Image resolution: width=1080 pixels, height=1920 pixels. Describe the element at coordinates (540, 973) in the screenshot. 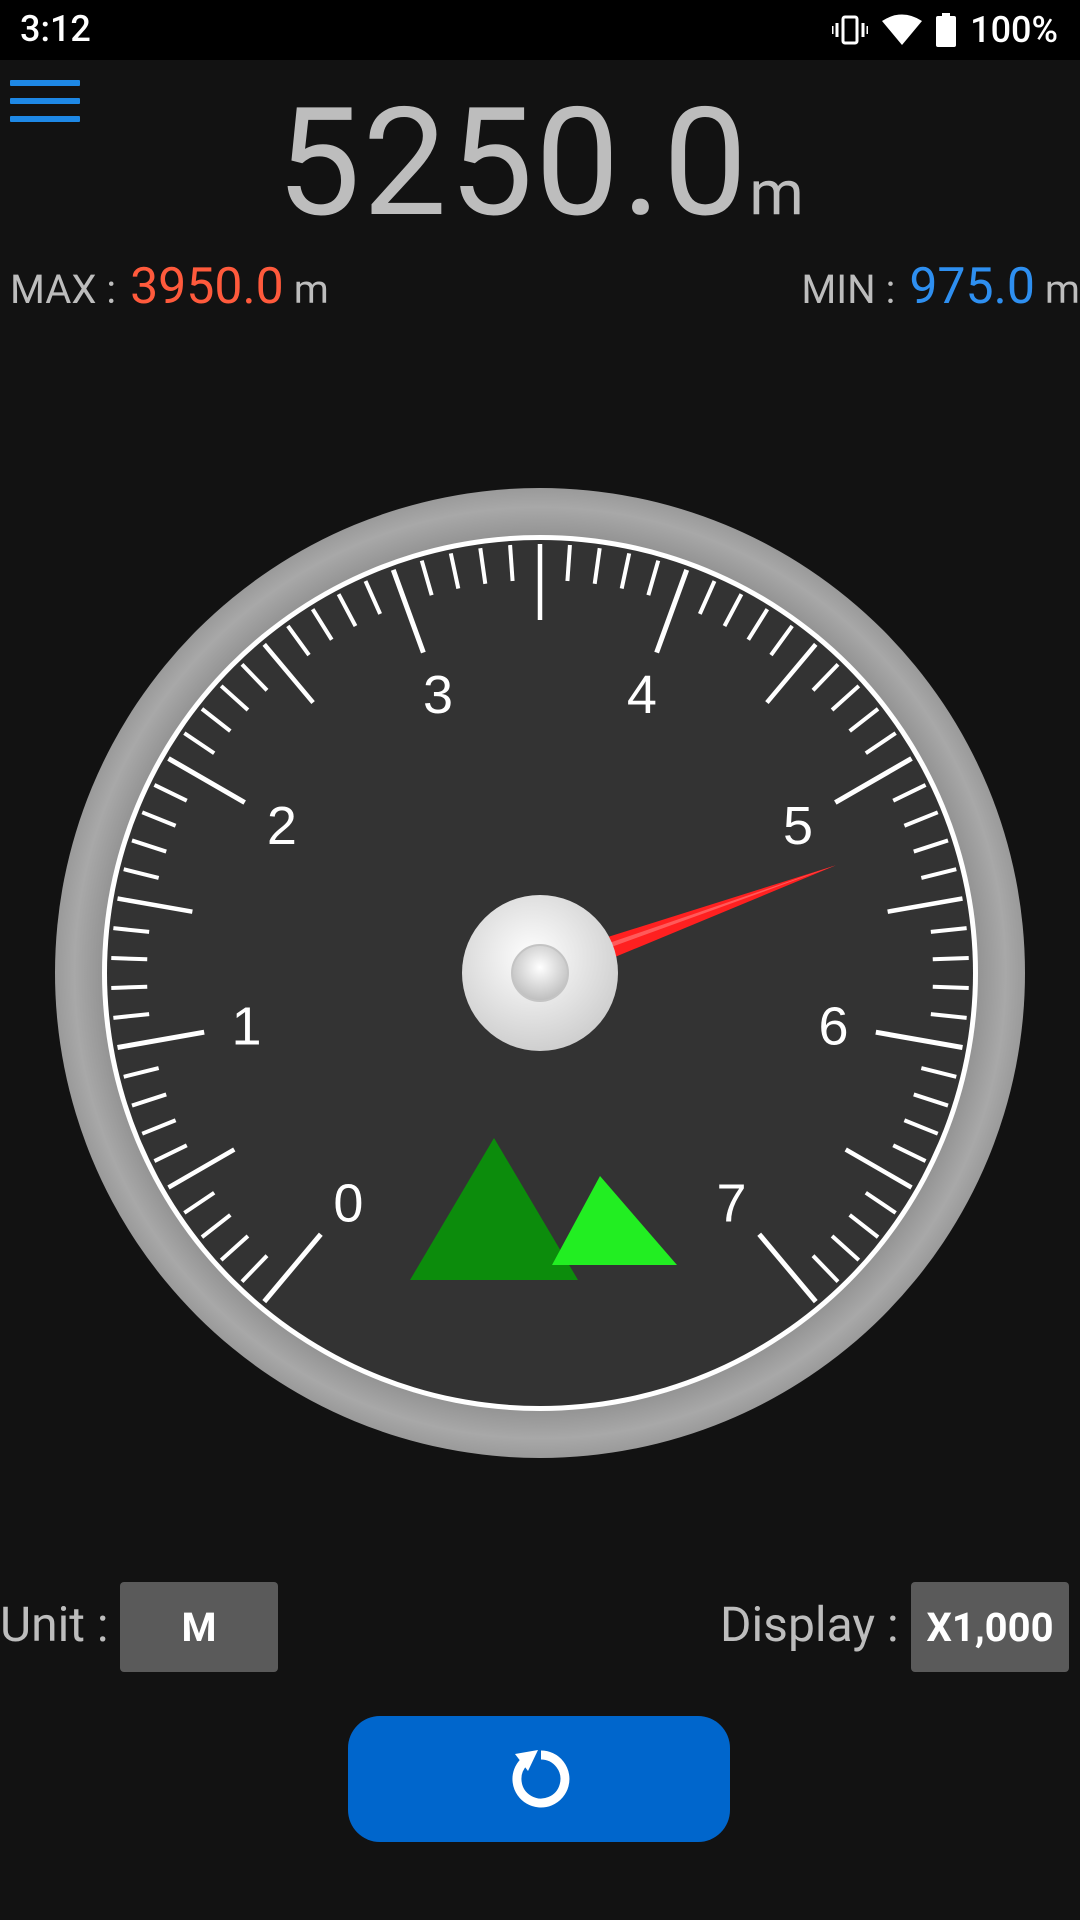

I see `gauge-hub-cap` at that location.